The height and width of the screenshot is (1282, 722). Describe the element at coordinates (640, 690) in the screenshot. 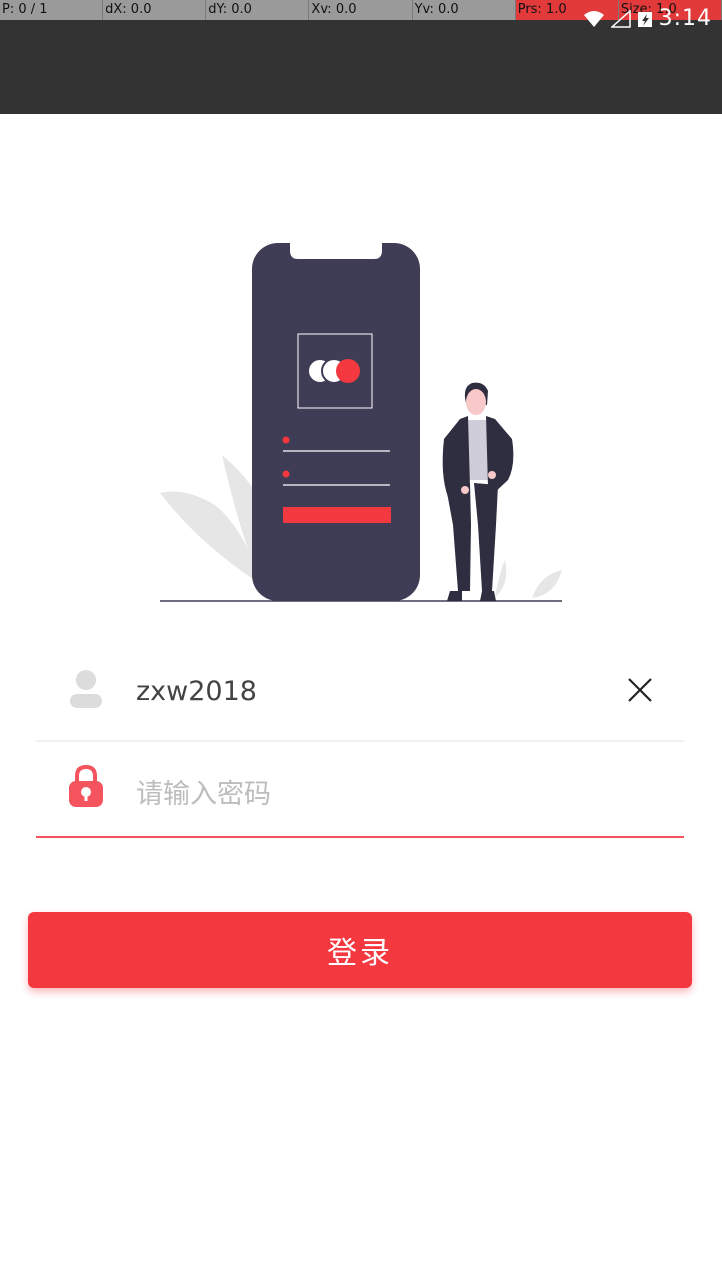

I see `clear-icon` at that location.